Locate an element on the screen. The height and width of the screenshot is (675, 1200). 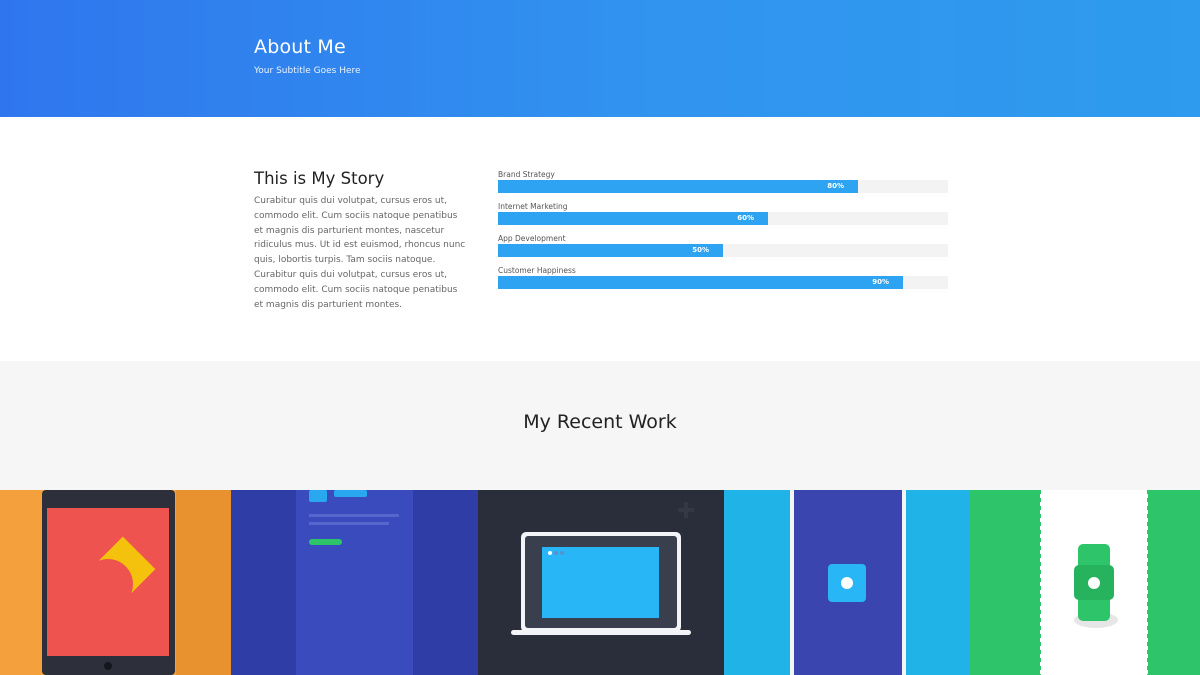
portfolio-item-smartwatch is located at coordinates (1085, 582).